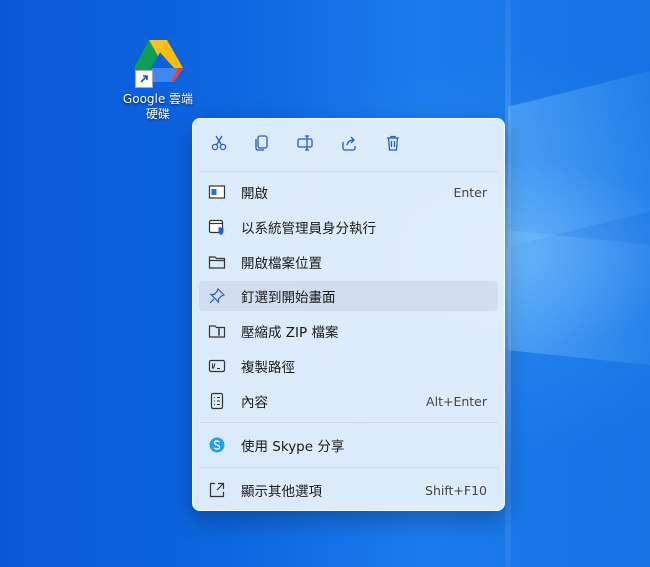  I want to click on context-menu-toolbar, so click(348, 145).